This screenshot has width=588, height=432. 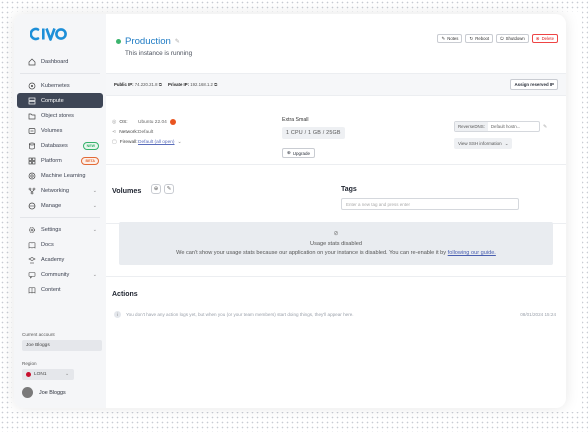 I want to click on book-open-icon, so click(x=32, y=290).